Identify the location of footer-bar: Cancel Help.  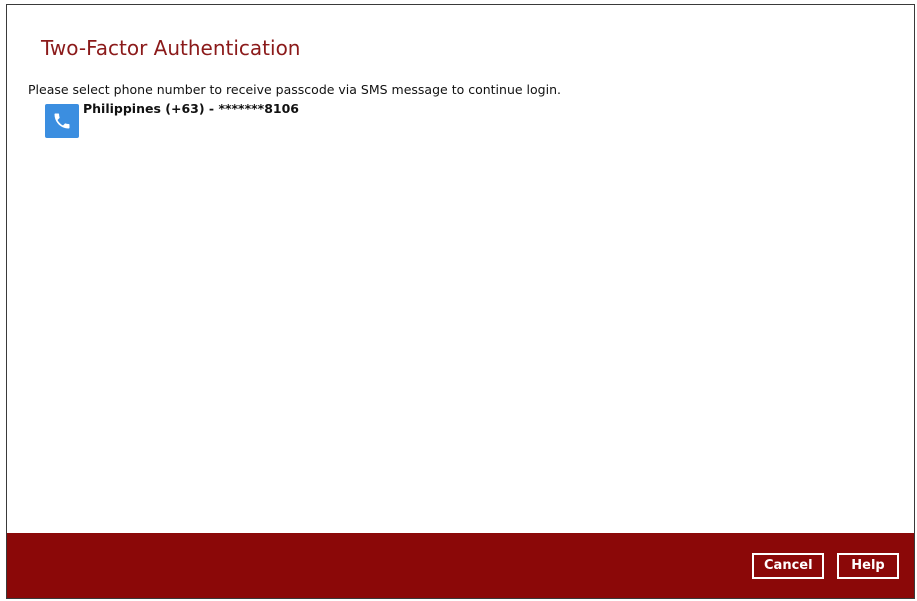
(460, 565).